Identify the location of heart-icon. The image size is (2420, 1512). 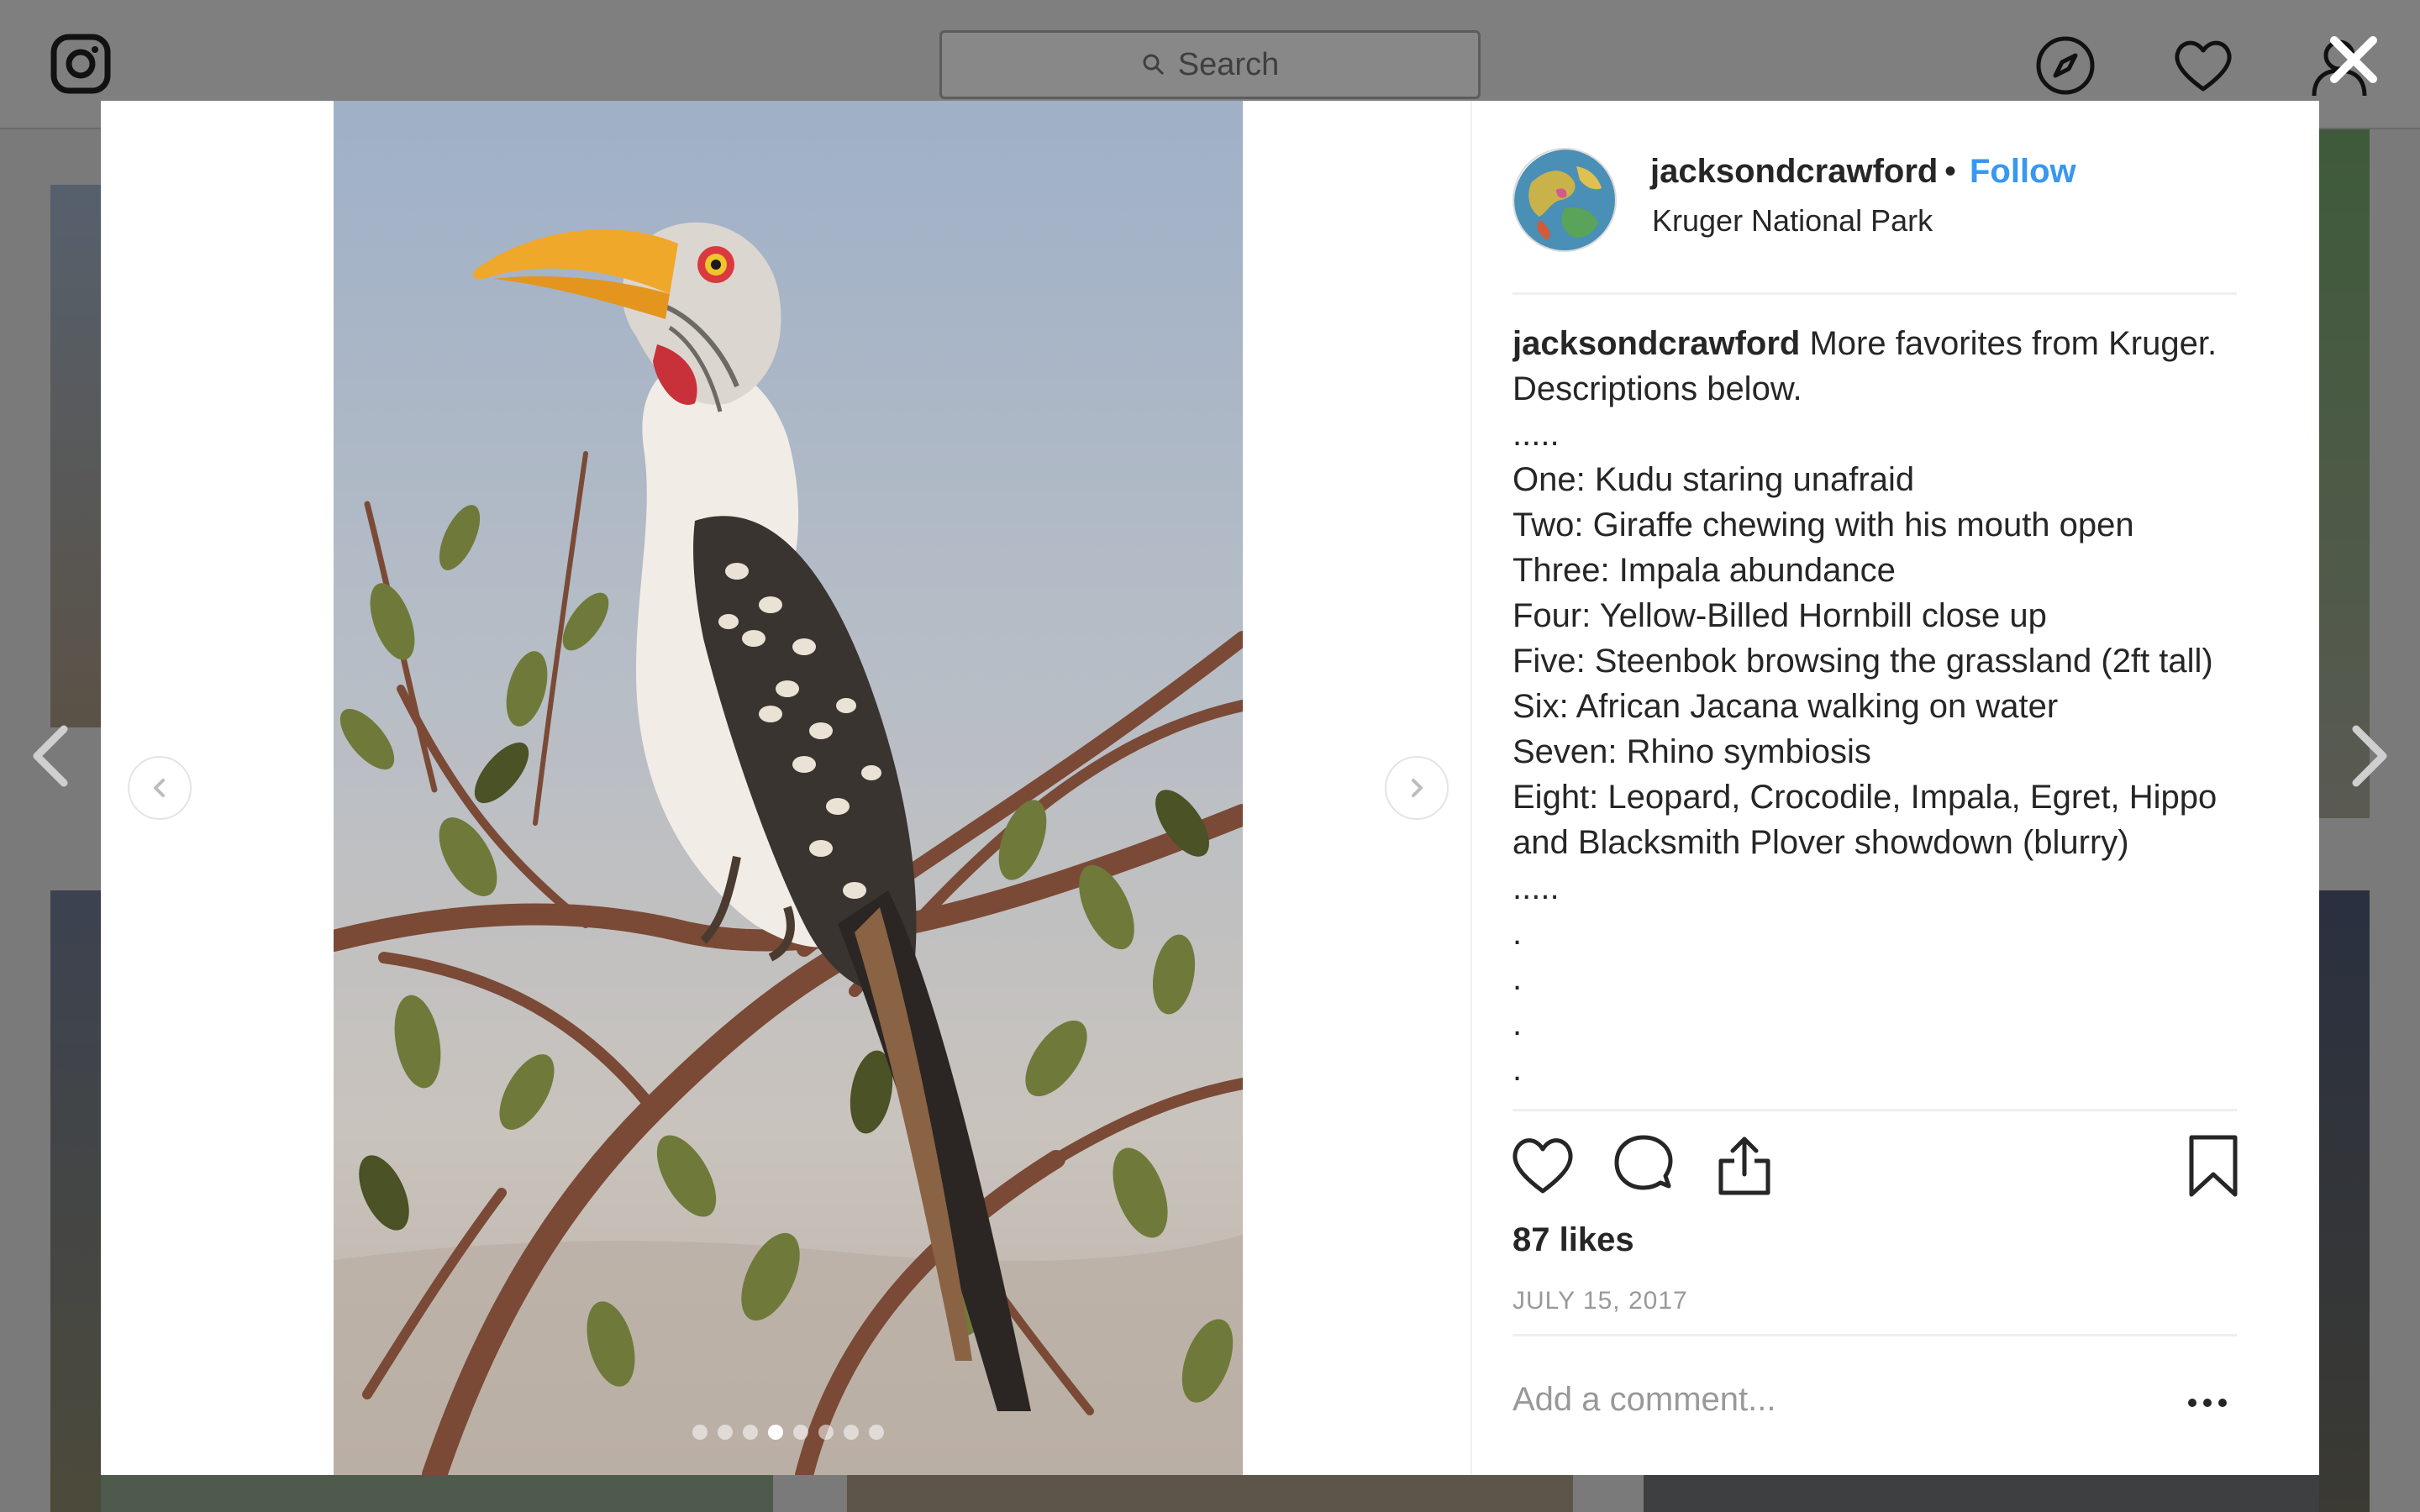
(2203, 65).